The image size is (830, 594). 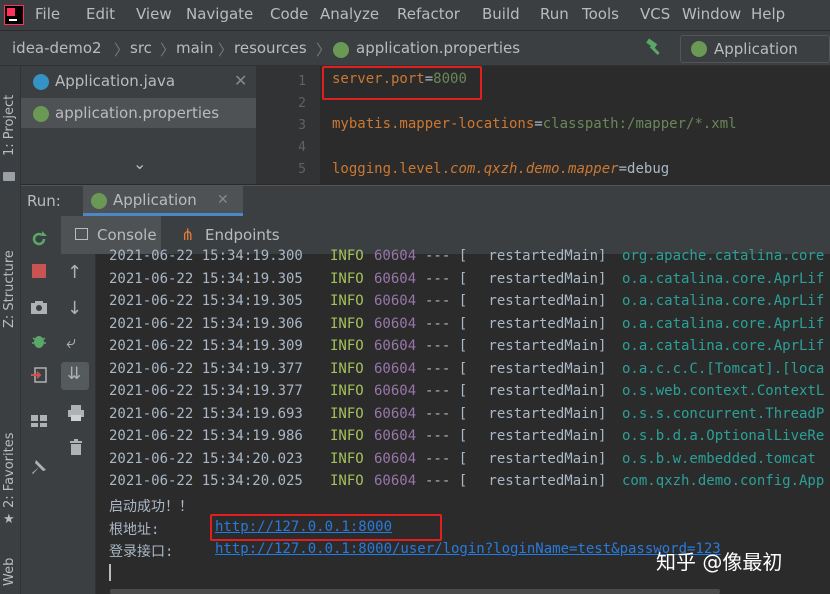 What do you see at coordinates (723, 256) in the screenshot?
I see `log-logger: org.apache.catalina.core` at bounding box center [723, 256].